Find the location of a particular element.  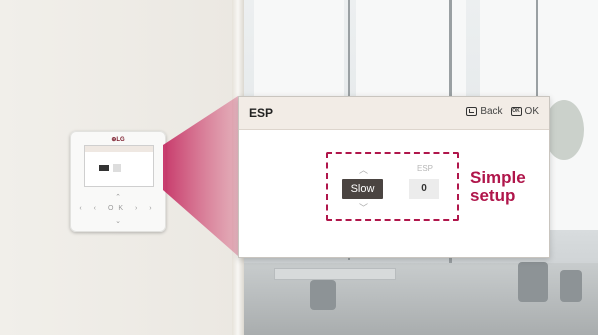

ok-icon: OK is located at coordinates (516, 111).